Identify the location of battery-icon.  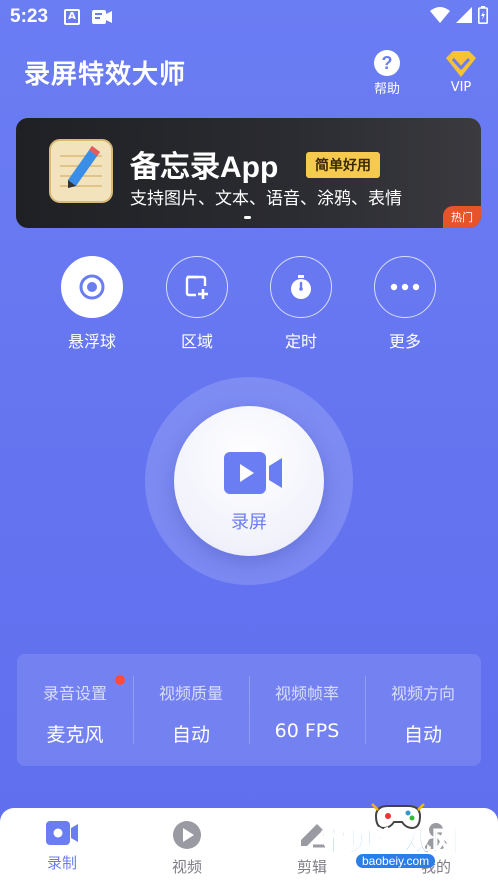
(483, 15).